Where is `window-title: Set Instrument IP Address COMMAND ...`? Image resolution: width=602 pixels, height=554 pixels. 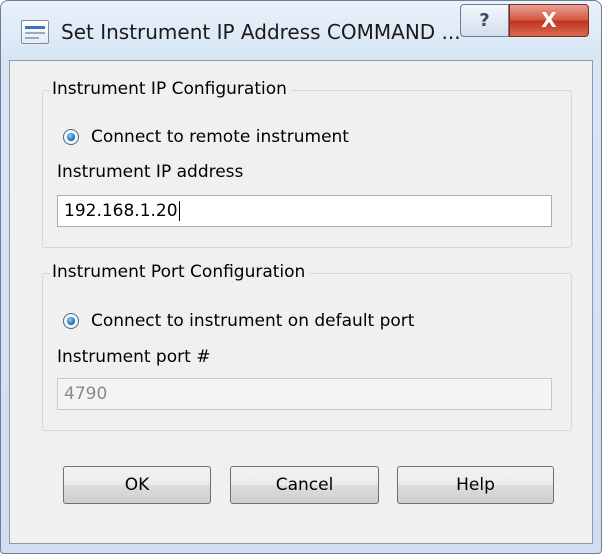
window-title: Set Instrument IP Address COMMAND ... is located at coordinates (261, 32).